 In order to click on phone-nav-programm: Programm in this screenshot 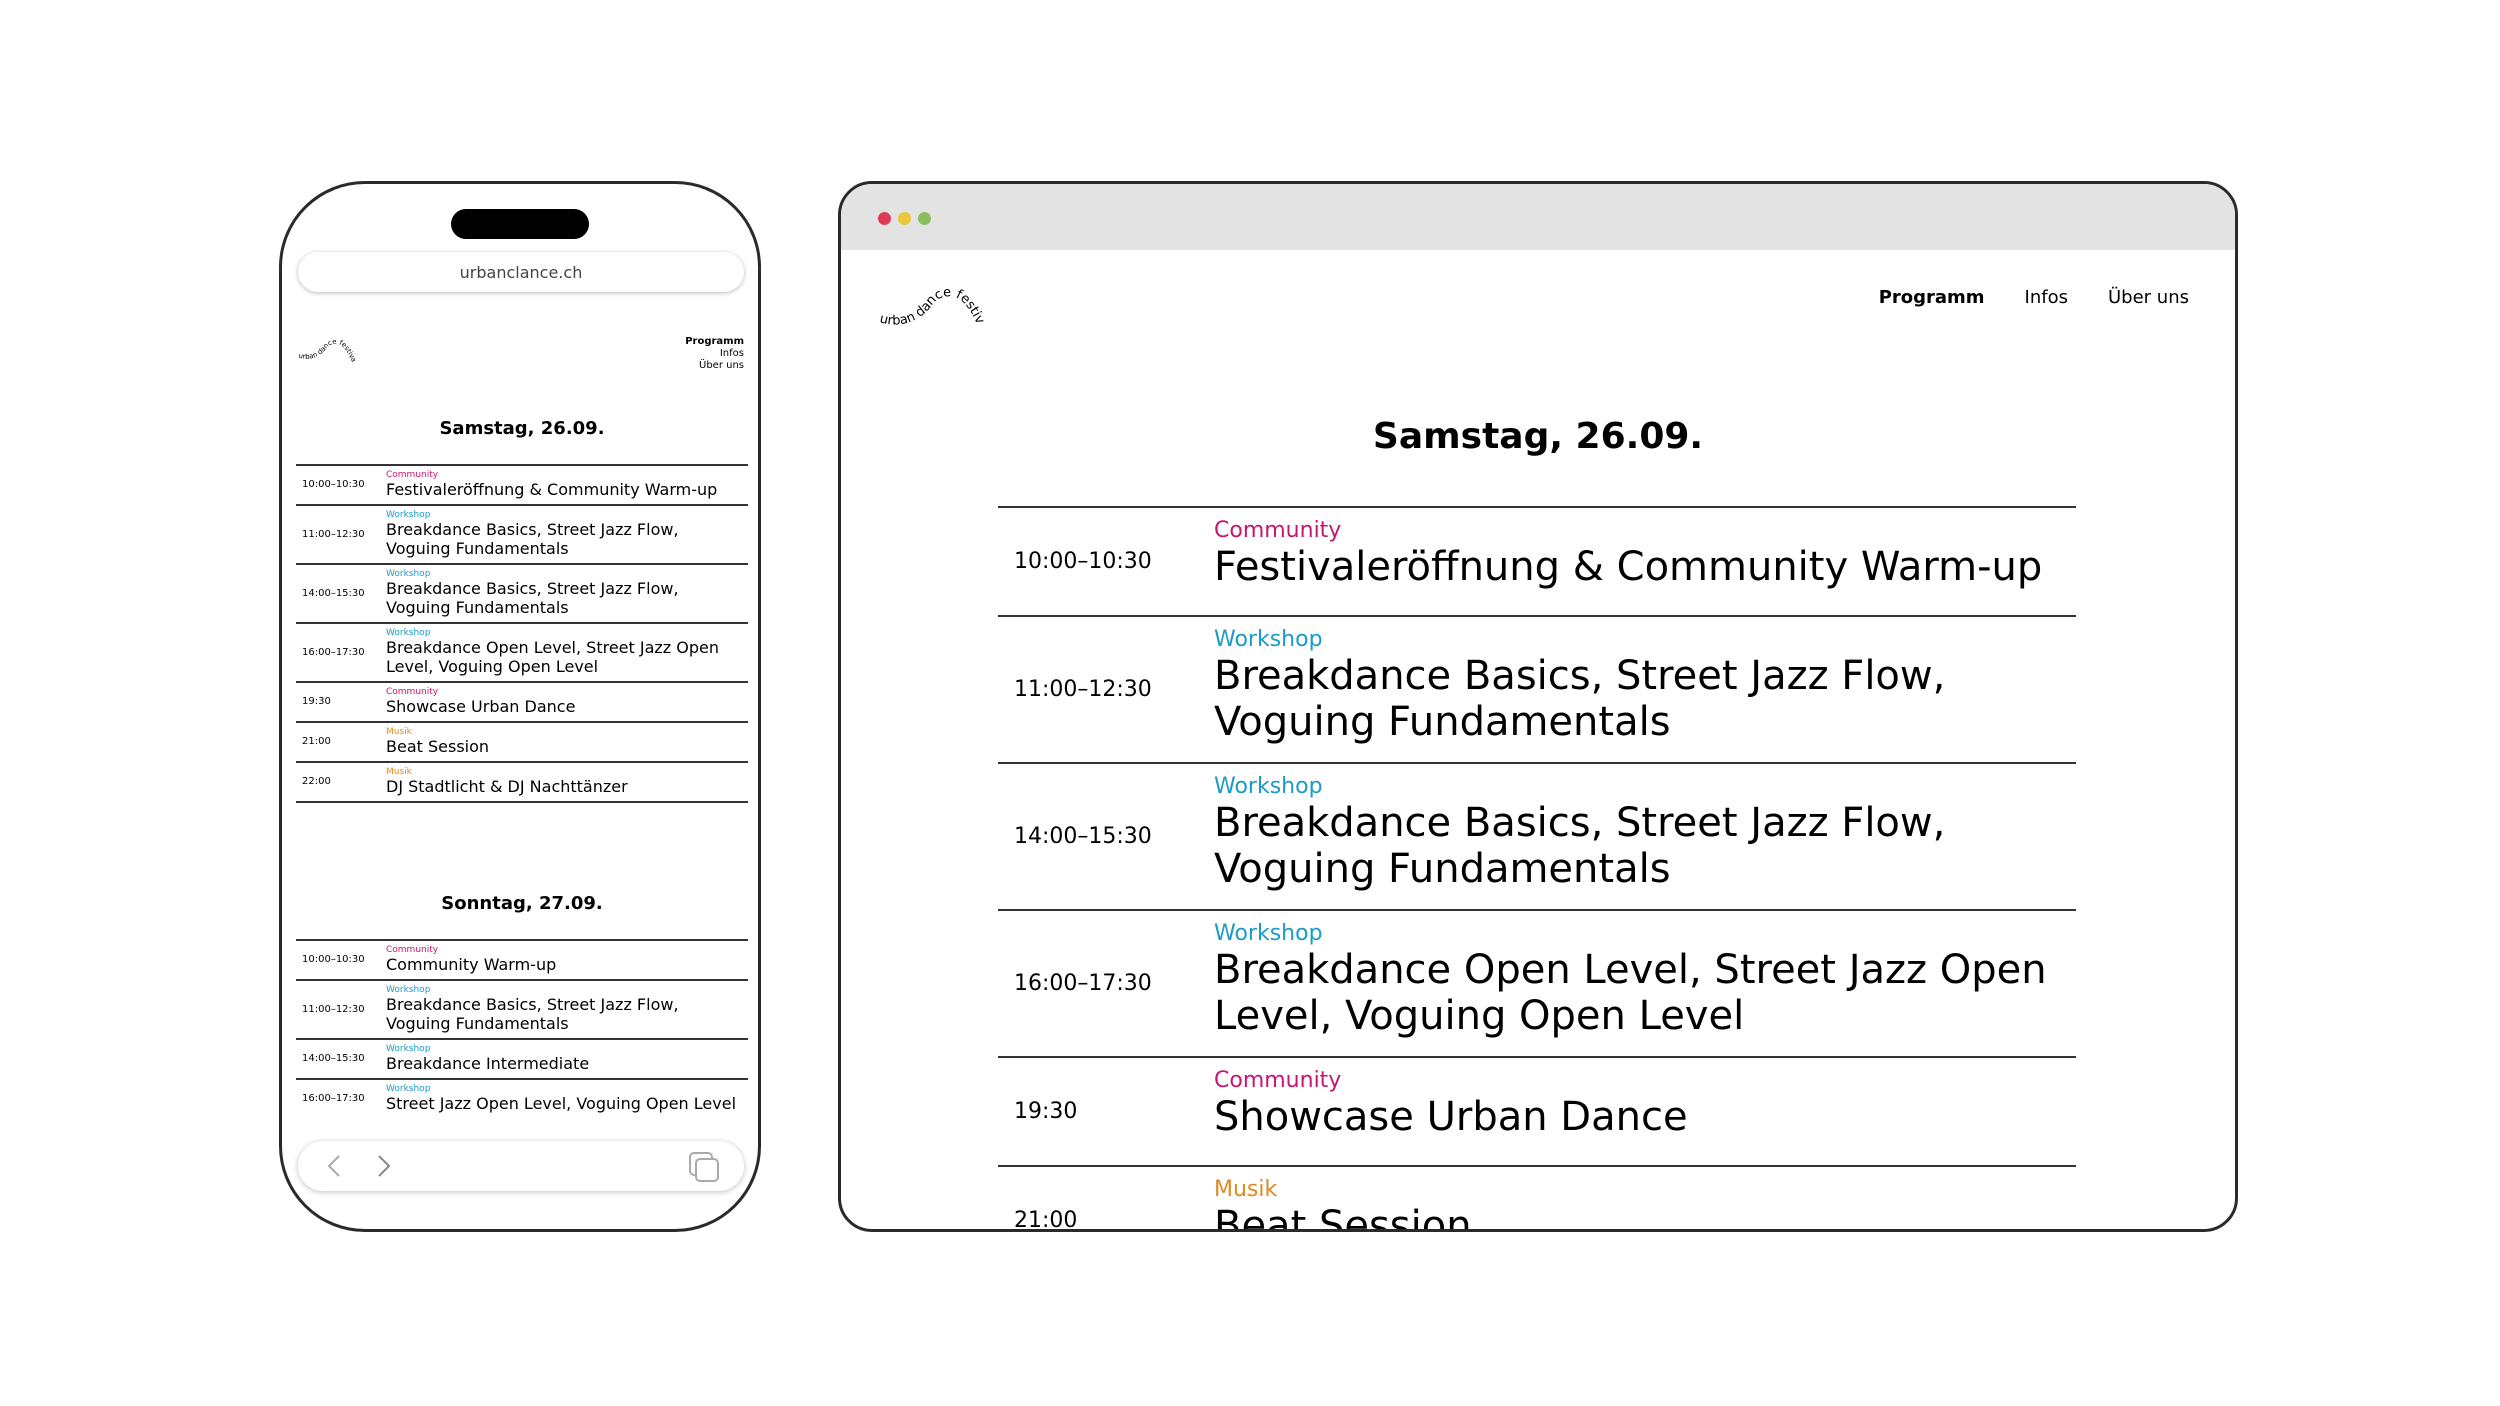, I will do `click(714, 342)`.